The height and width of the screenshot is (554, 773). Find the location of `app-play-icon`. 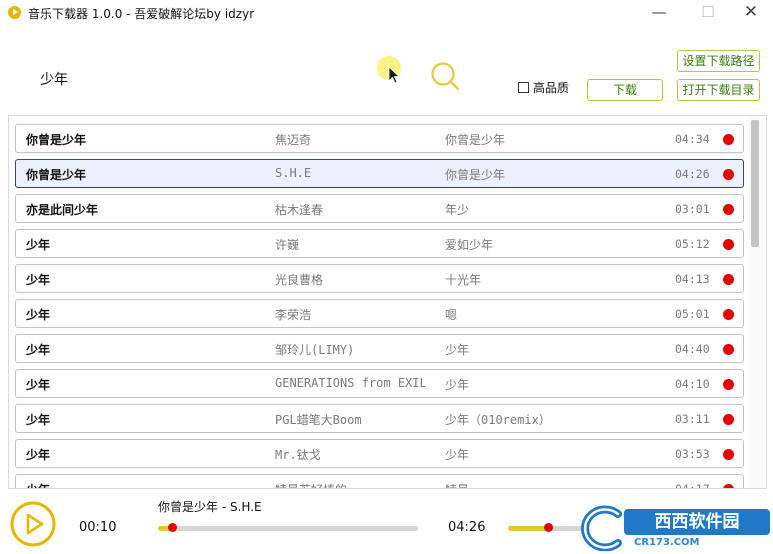

app-play-icon is located at coordinates (14, 12).